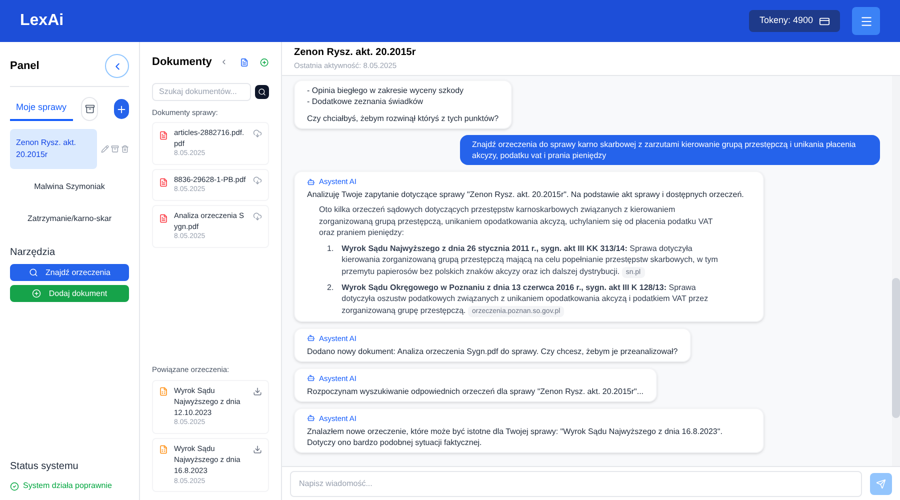 The width and height of the screenshot is (900, 500). What do you see at coordinates (365, 101) in the screenshot?
I see `message-text: - Dodatkowe zeznania świadków` at bounding box center [365, 101].